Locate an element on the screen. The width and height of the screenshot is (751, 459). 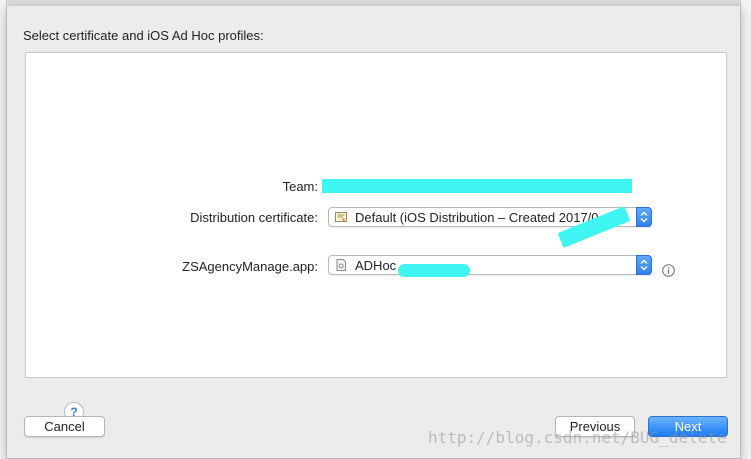
background-window-edge-right is located at coordinates (745, 229).